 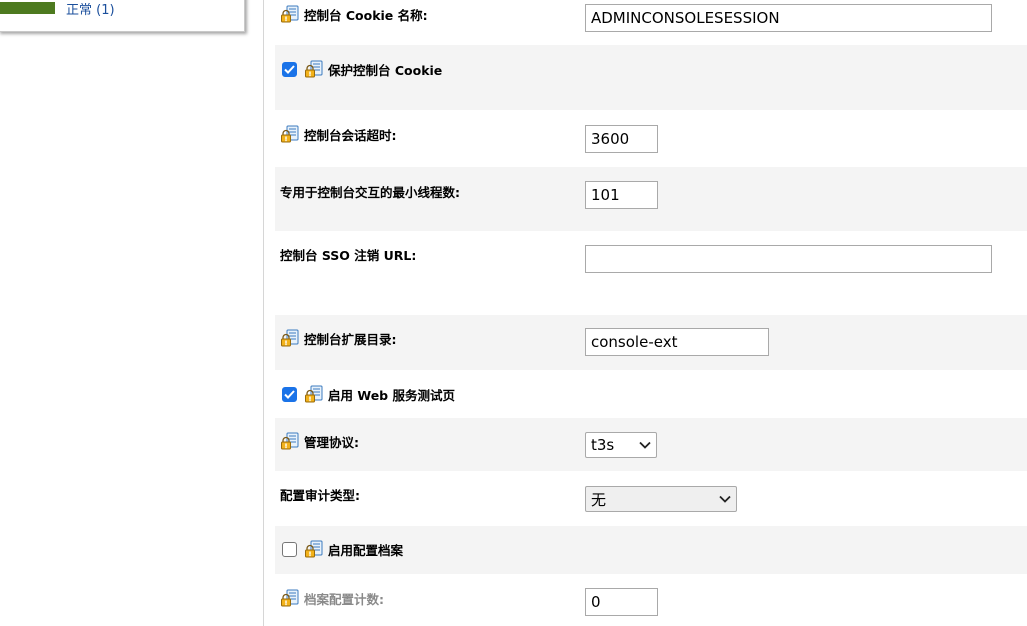 I want to click on cookie-name-label-text: 控制台 Cookie 名称:, so click(x=366, y=15).